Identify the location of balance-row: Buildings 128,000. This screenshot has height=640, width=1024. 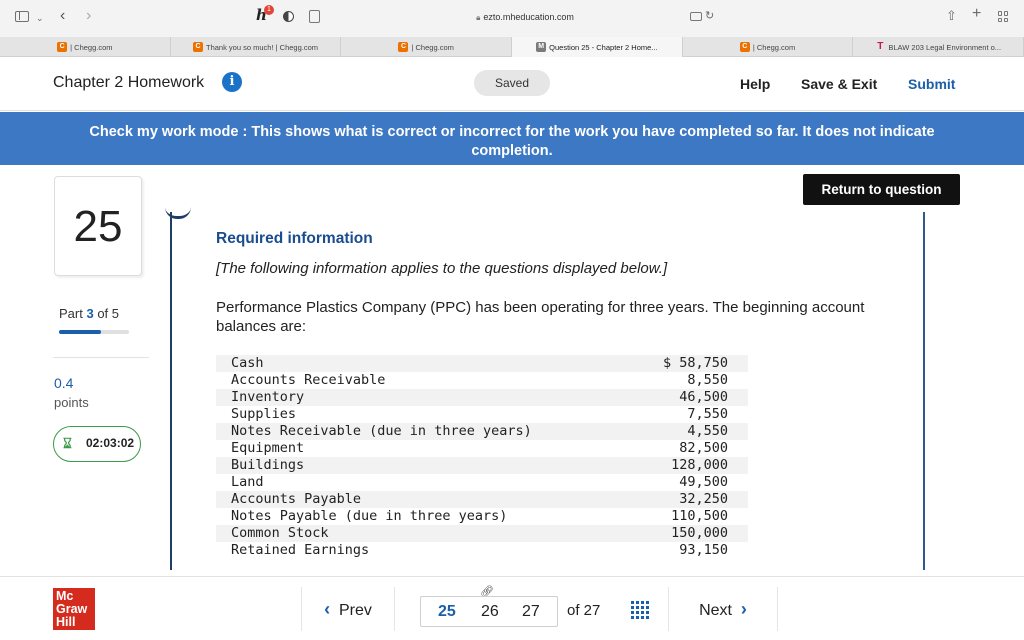
(482, 465).